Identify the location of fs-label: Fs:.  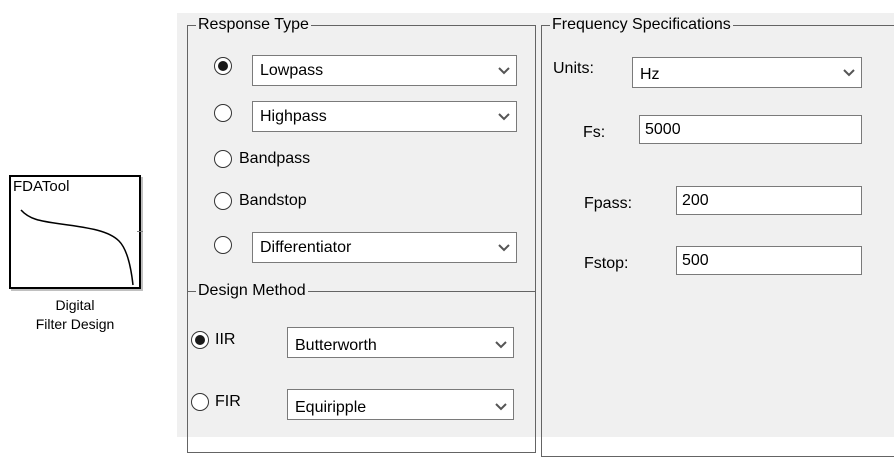
(594, 132).